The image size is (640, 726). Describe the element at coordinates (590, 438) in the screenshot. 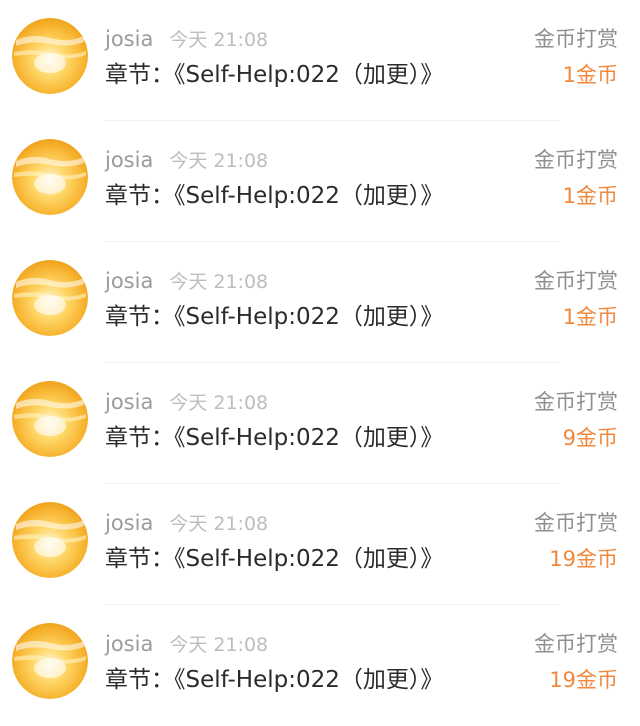

I see `reward-amount: 9金币` at that location.